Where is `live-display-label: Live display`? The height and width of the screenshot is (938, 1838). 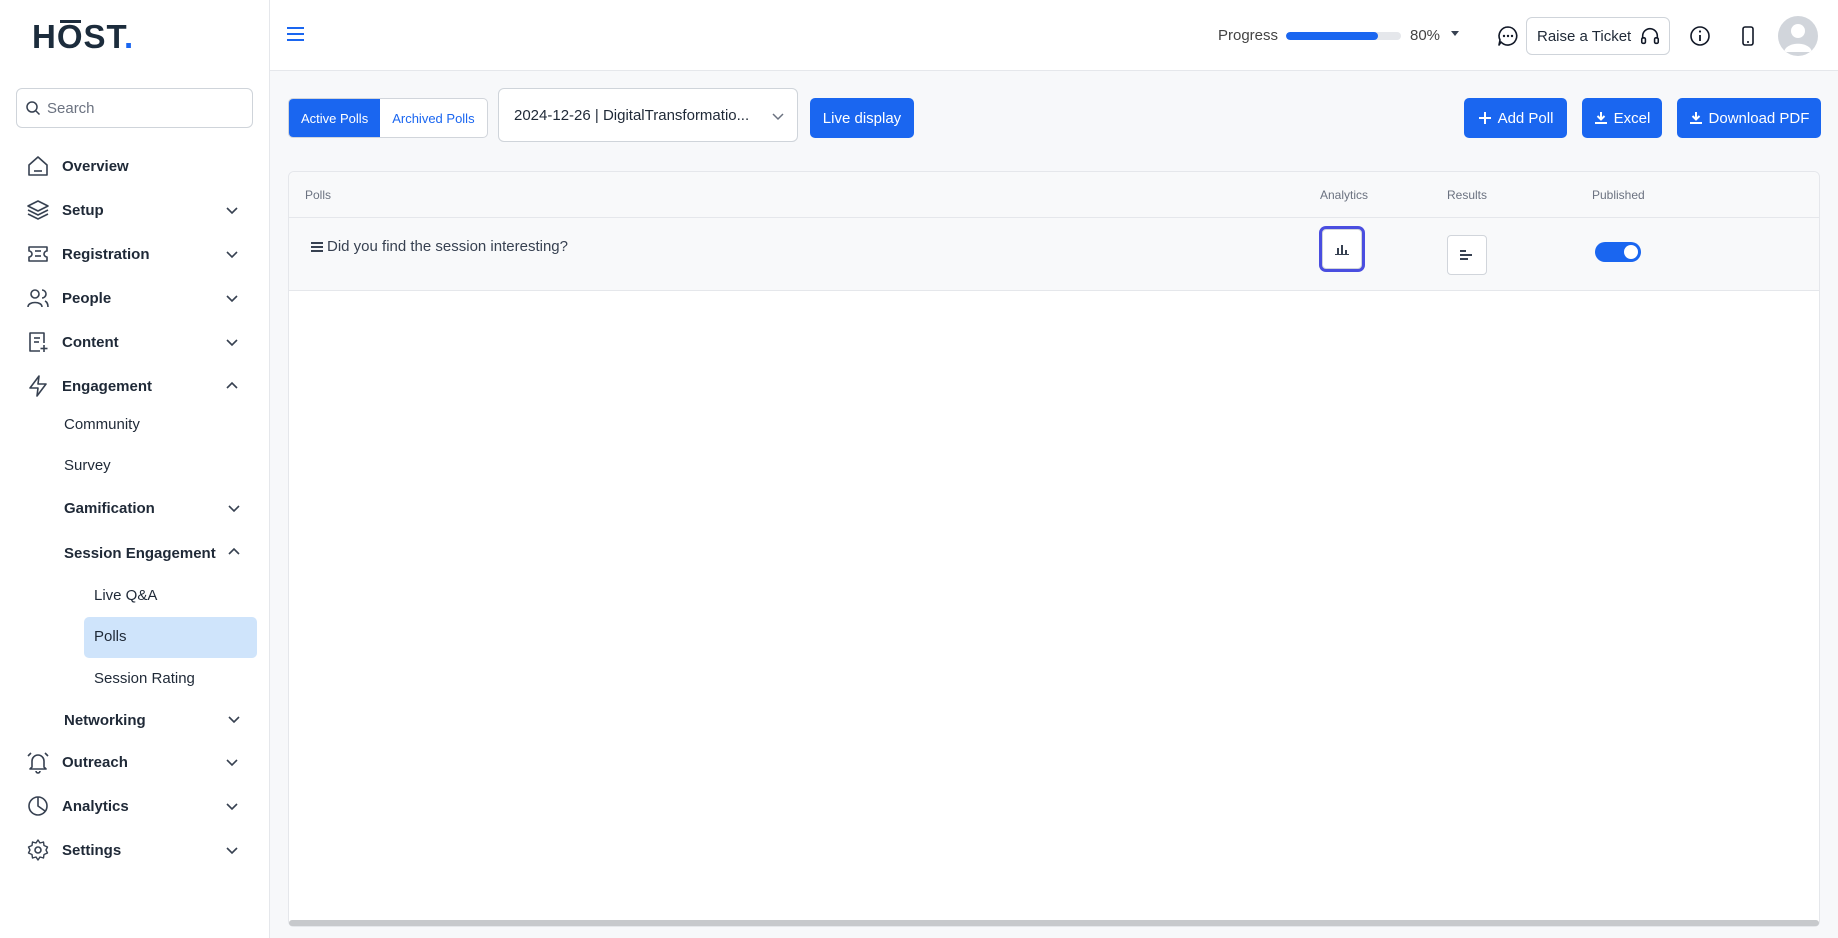
live-display-label: Live display is located at coordinates (862, 118).